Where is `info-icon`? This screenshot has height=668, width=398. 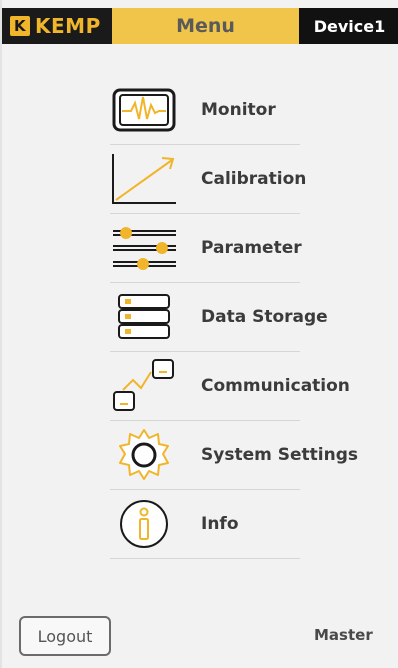
info-icon is located at coordinates (144, 524).